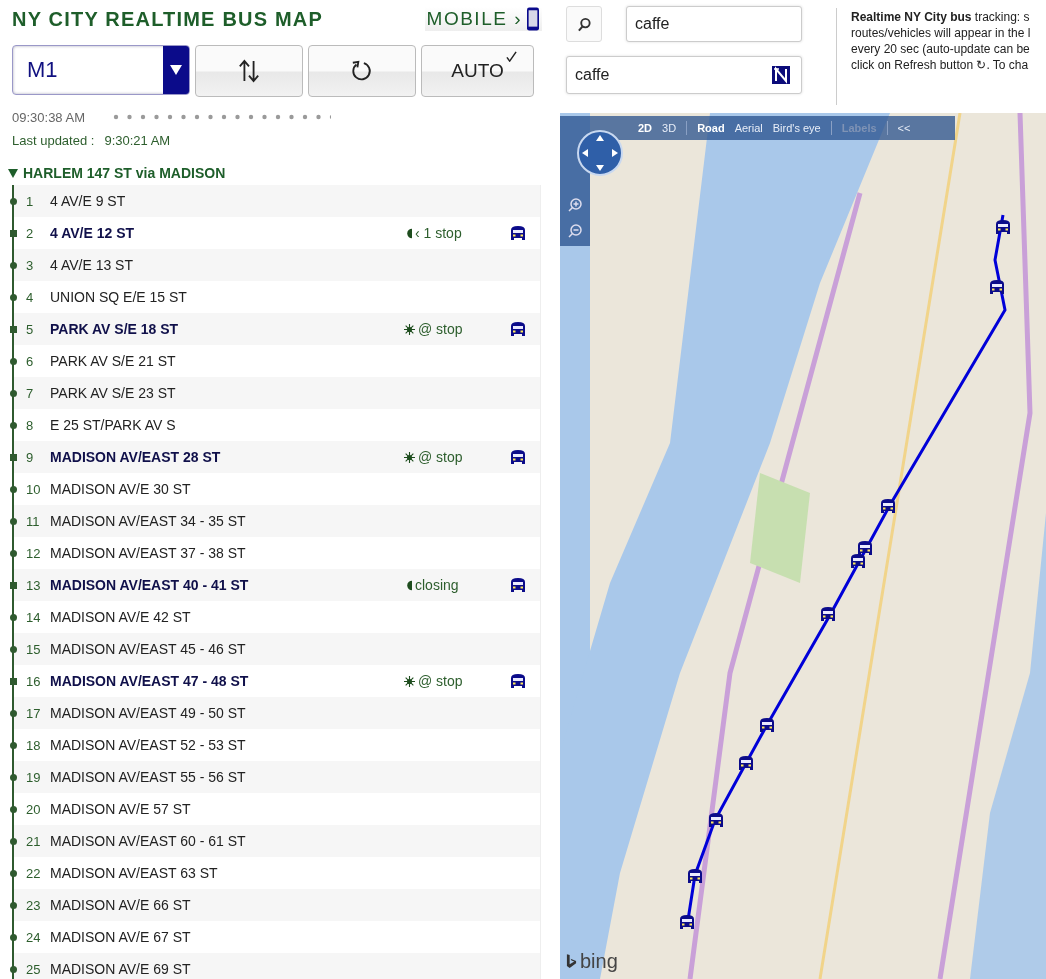 The height and width of the screenshot is (979, 1046). I want to click on stop-number: 10, so click(34, 489).